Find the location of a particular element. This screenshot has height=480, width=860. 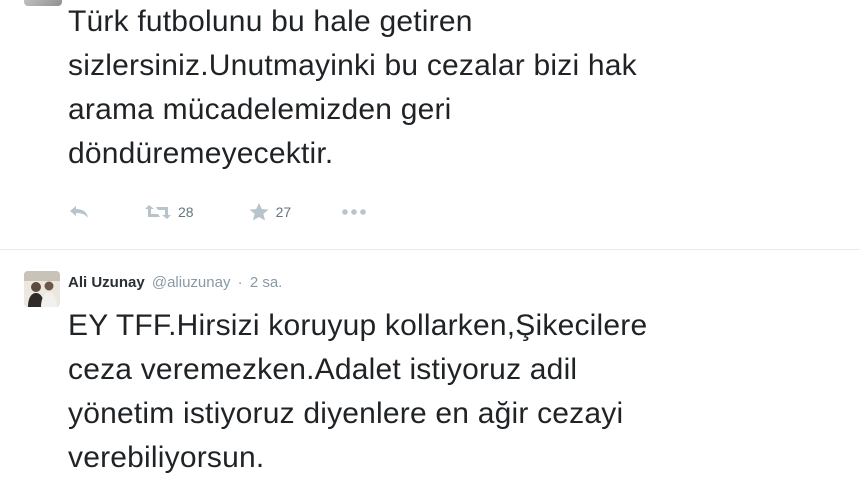

more-button is located at coordinates (354, 212).